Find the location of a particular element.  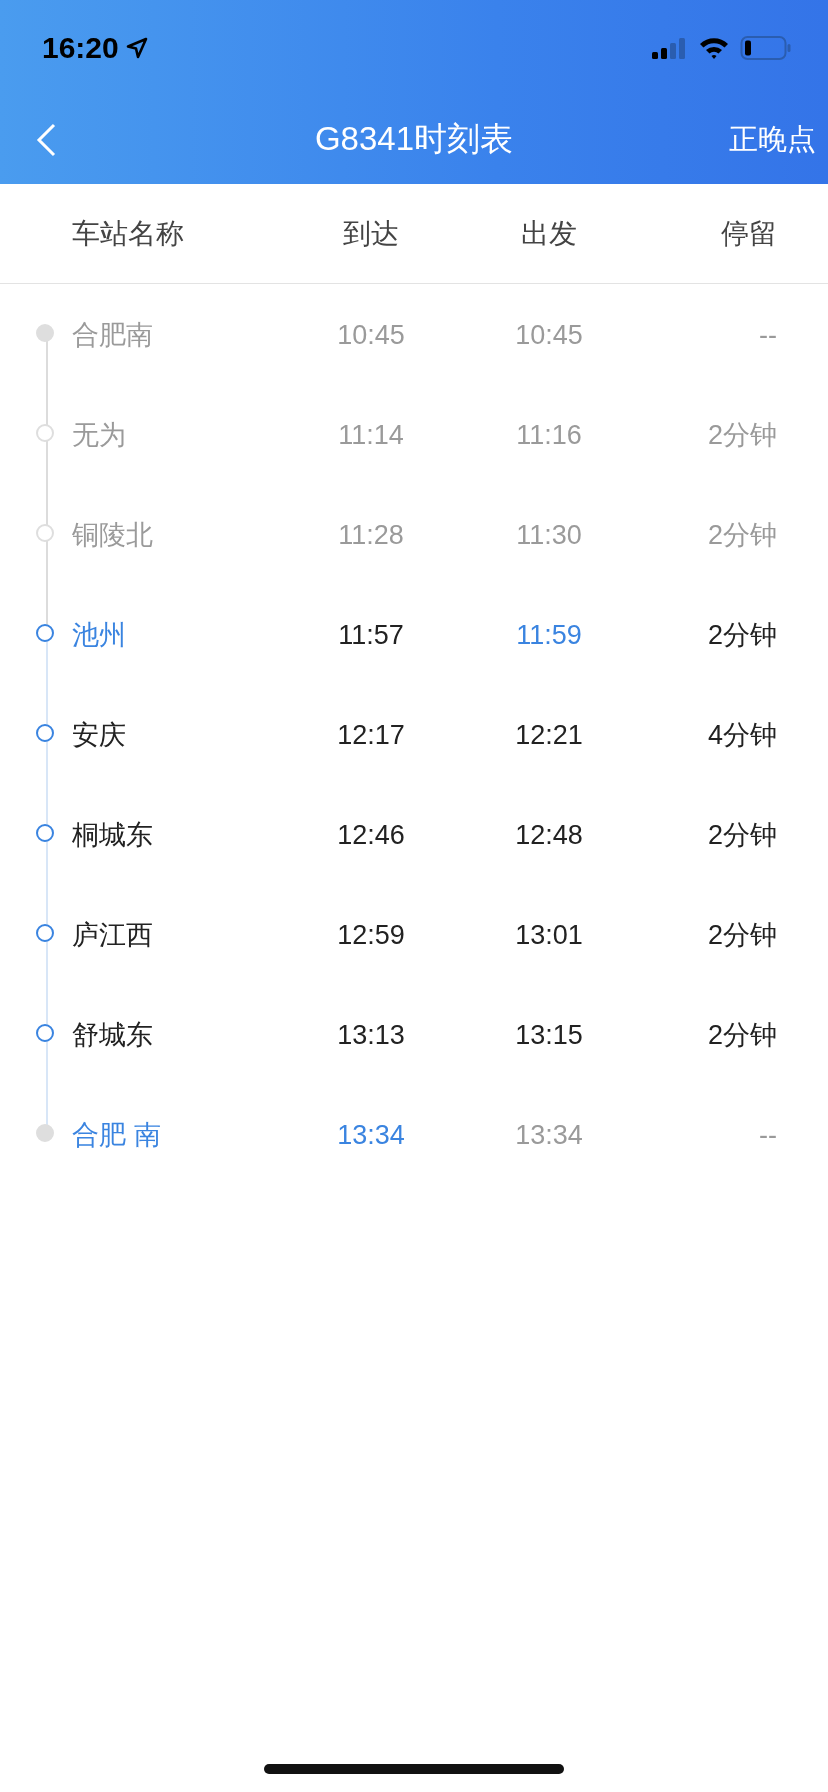

time-cell: 11:16 is located at coordinates (549, 435).